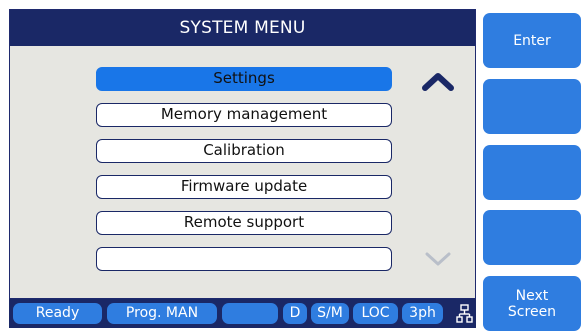 The height and width of the screenshot is (335, 587). Describe the element at coordinates (375, 313) in the screenshot. I see `status-loc: LOC` at that location.